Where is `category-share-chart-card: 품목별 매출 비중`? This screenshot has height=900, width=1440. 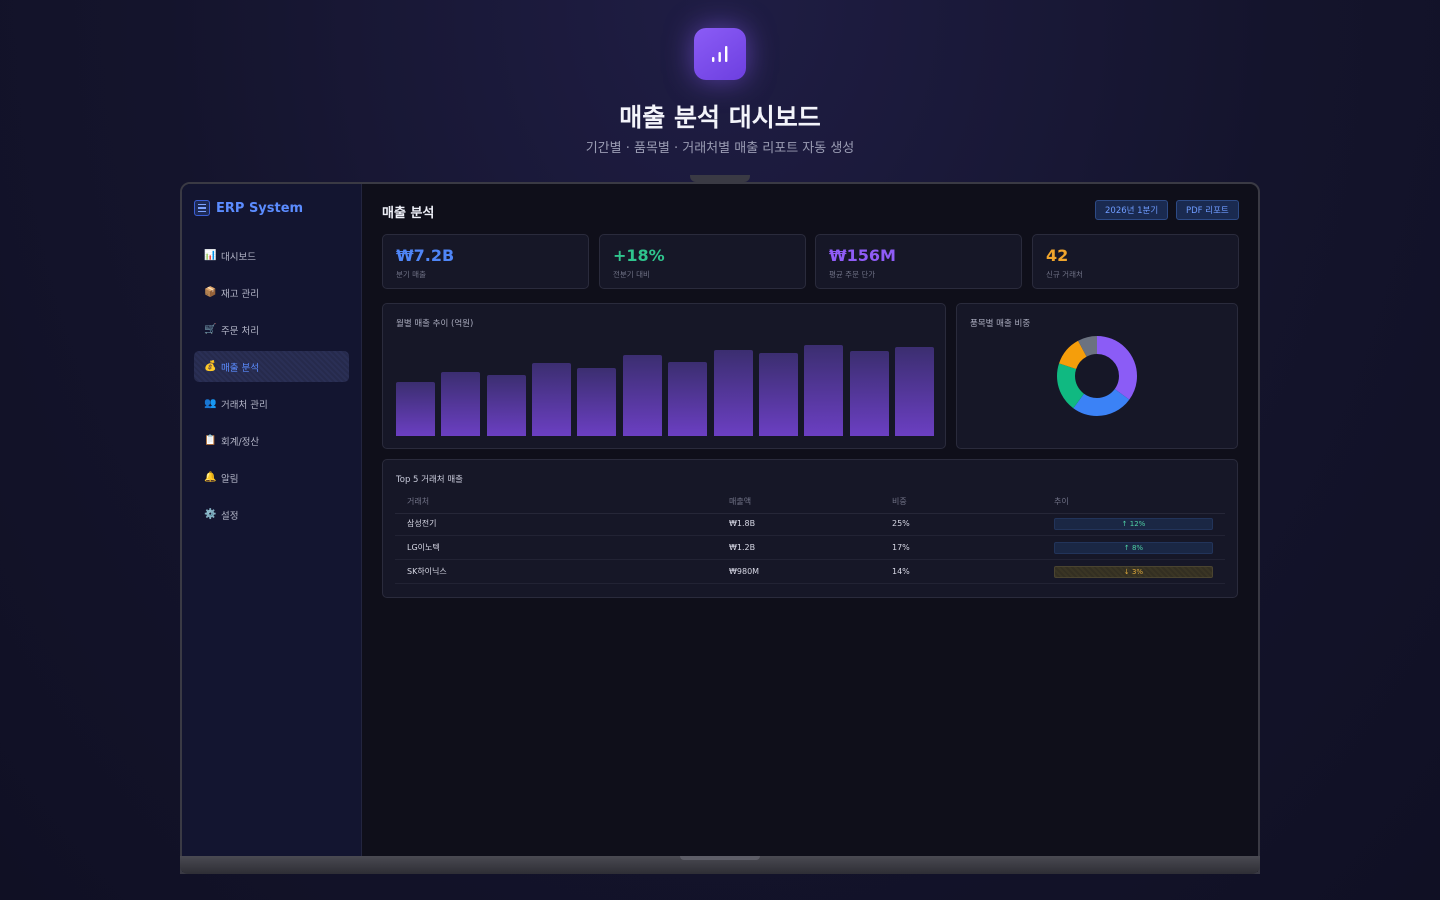 category-share-chart-card: 품목별 매출 비중 is located at coordinates (1097, 376).